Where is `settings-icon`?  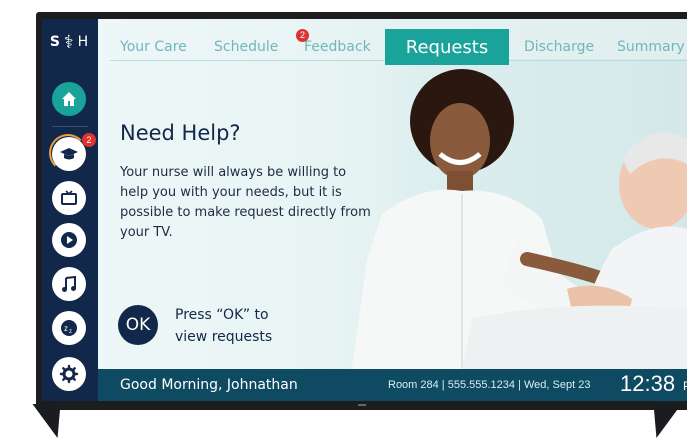 settings-icon is located at coordinates (69, 374).